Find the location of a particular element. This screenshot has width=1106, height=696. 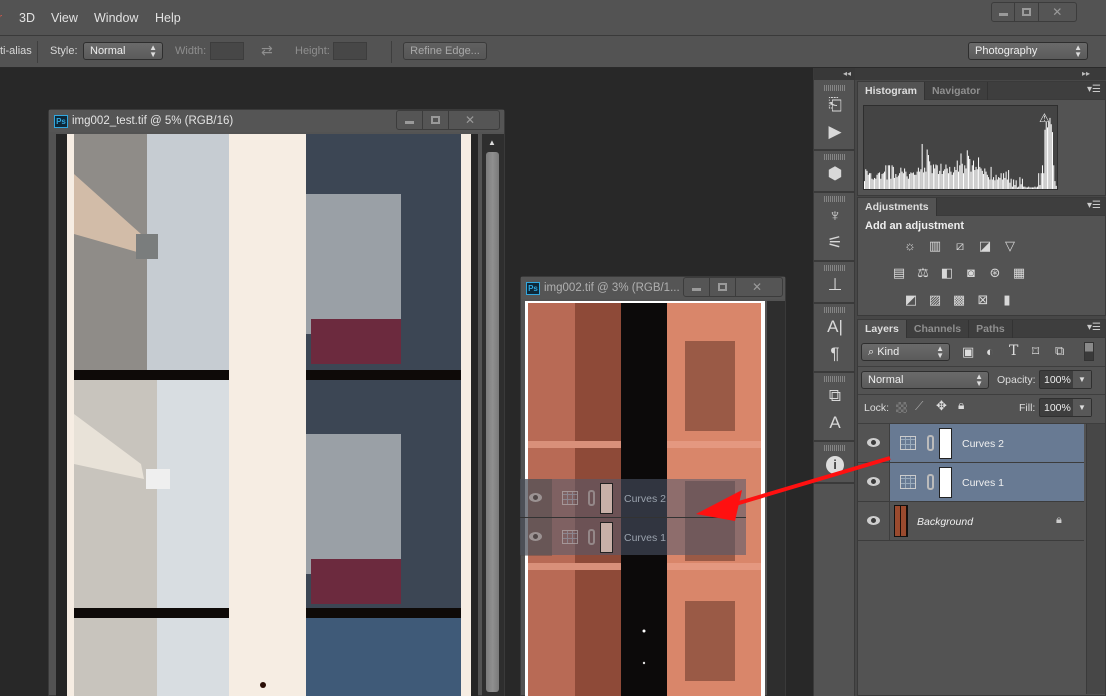

black-white-icon: ◧ is located at coordinates (947, 272).